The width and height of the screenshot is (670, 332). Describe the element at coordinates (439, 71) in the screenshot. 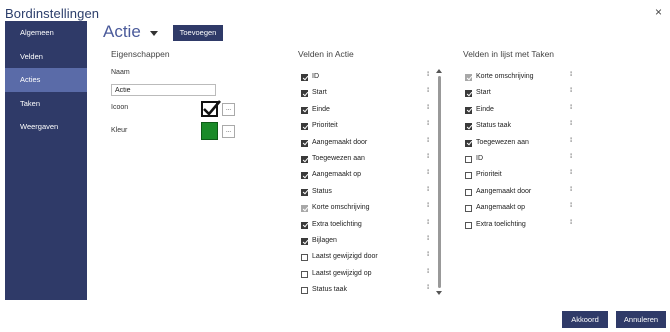

I see `scroll-up-icon` at that location.